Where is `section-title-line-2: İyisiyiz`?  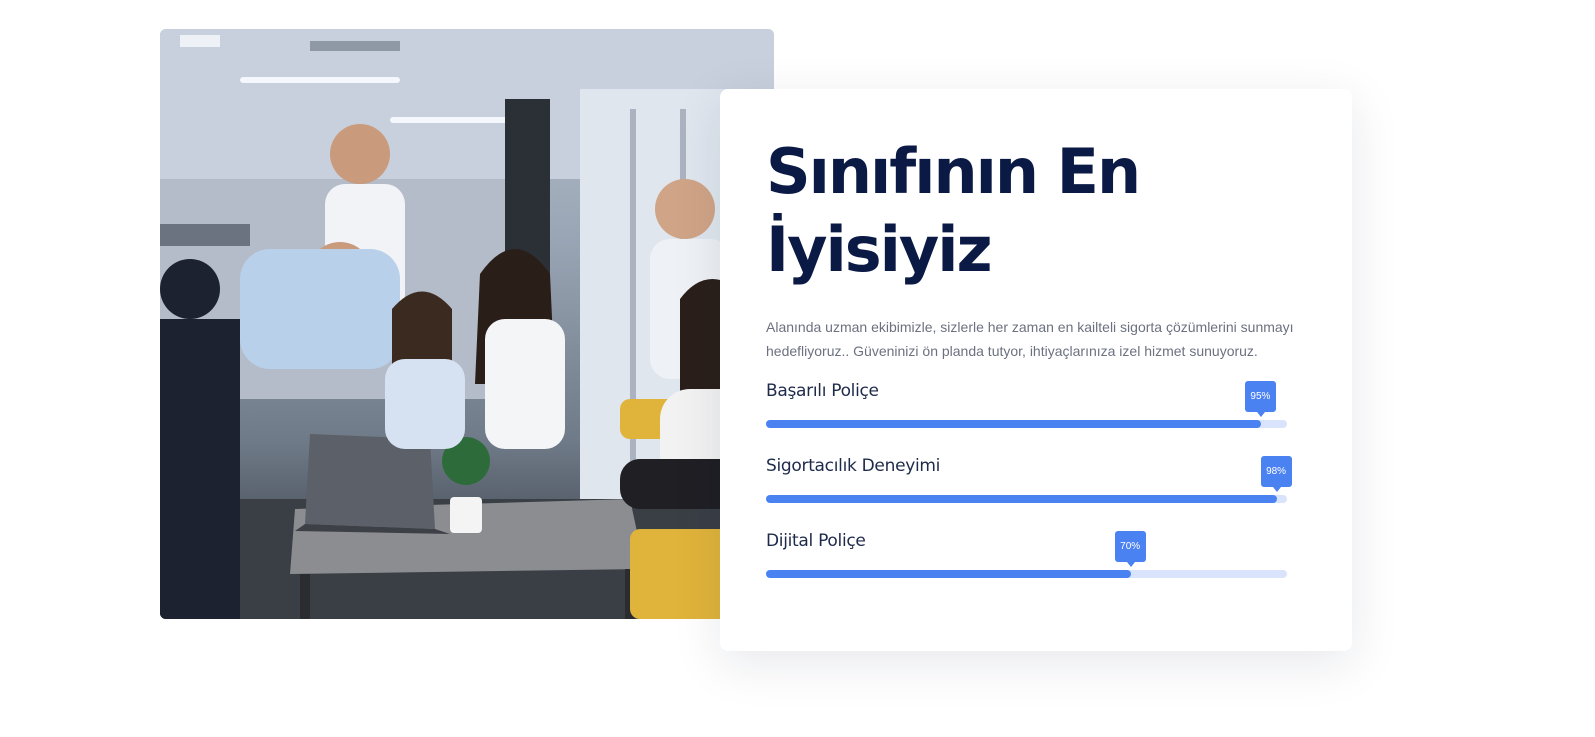
section-title-line-2: İyisiyiz is located at coordinates (879, 249).